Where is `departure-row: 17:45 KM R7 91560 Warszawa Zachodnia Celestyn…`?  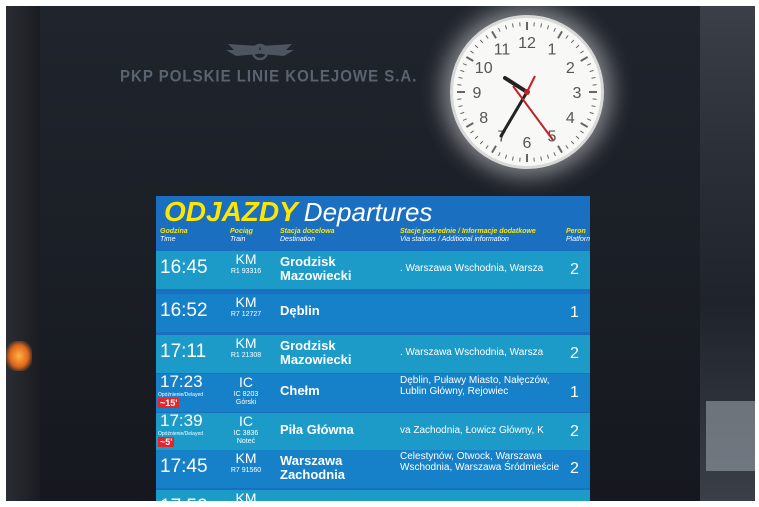
departure-row: 17:45 KM R7 91560 Warszawa Zachodnia Celestyn… is located at coordinates (373, 469).